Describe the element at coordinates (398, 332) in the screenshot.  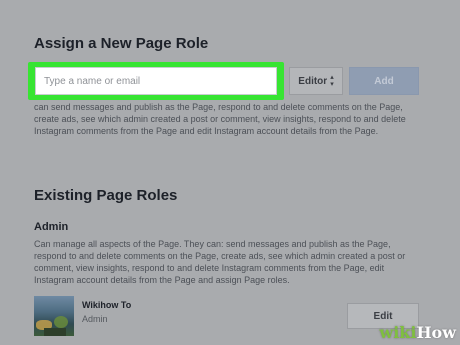
I see `watermark-wiki: wiki` at that location.